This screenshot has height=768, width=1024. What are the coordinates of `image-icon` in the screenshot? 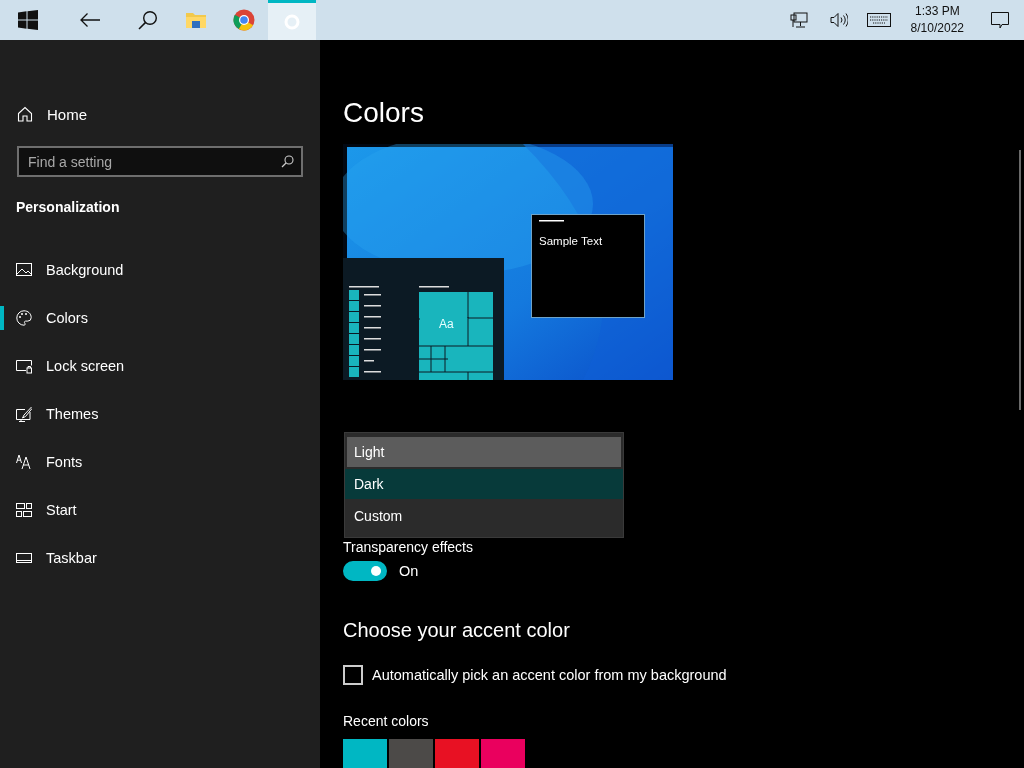 It's located at (24, 270).